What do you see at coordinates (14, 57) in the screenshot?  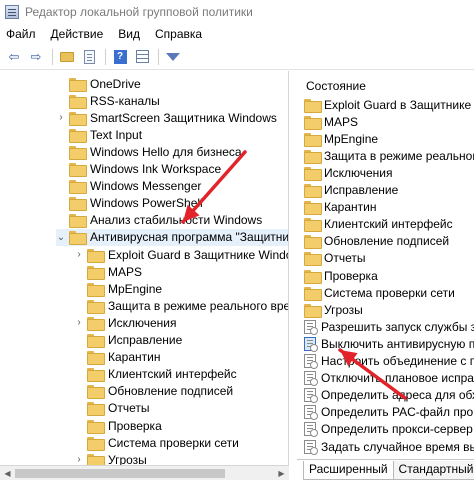 I see `back-button: ⇦` at bounding box center [14, 57].